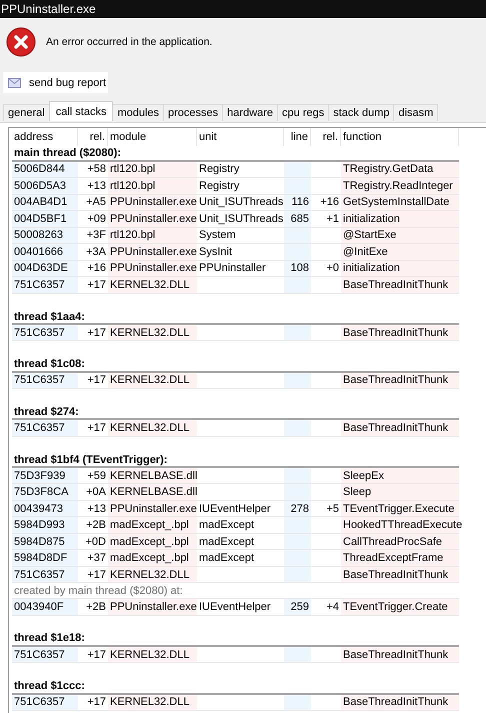 Image resolution: width=486 pixels, height=713 pixels. Describe the element at coordinates (49, 317) in the screenshot. I see `thread-title: thread $1aa4:` at that location.